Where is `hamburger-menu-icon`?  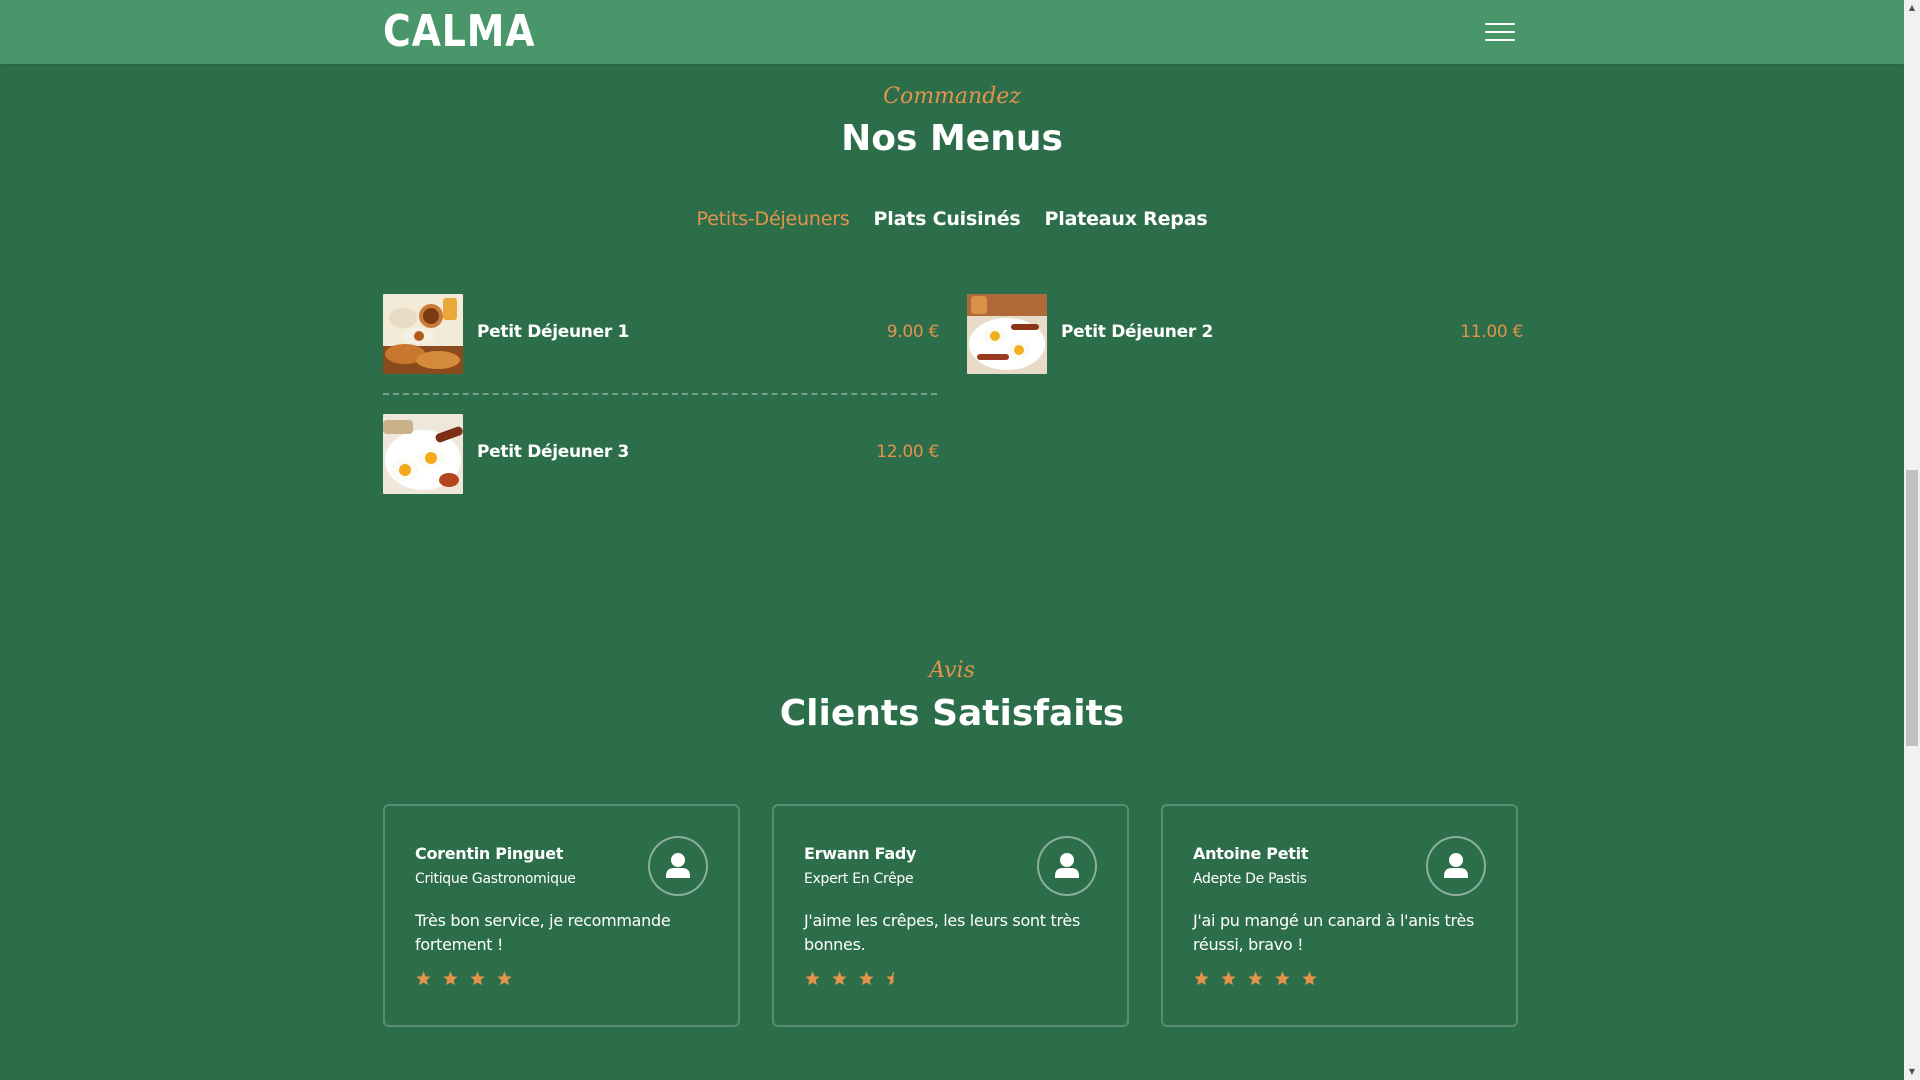
hamburger-menu-icon is located at coordinates (1500, 32).